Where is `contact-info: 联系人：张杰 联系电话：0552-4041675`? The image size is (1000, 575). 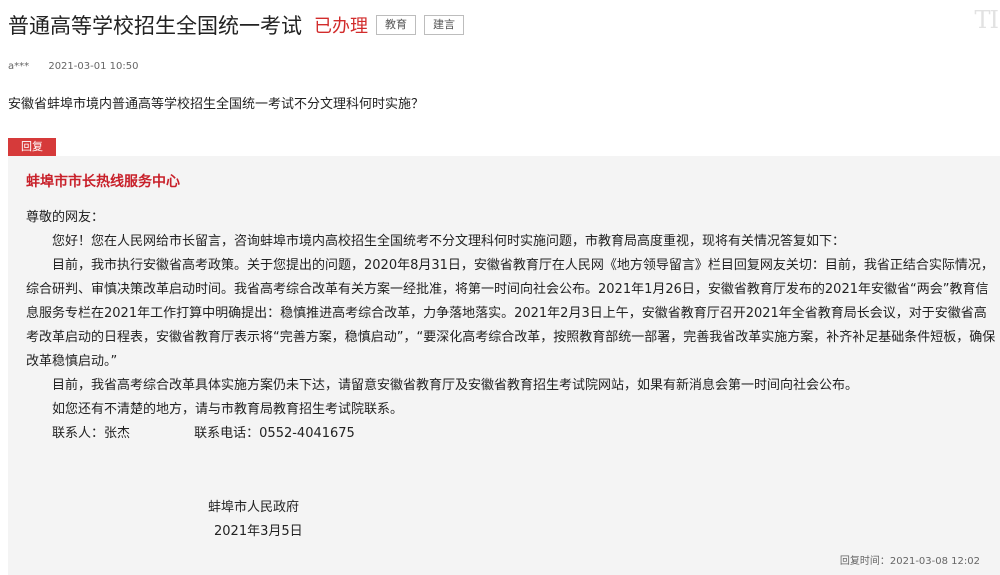
contact-info: 联系人：张杰 联系电话：0552-4041675 is located at coordinates (511, 434).